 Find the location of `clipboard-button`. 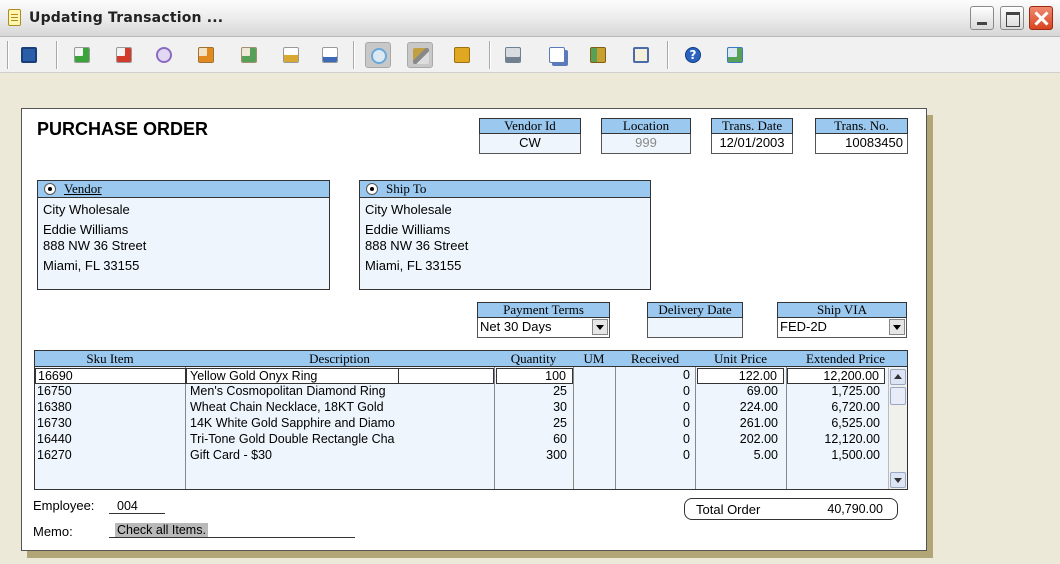

clipboard-button is located at coordinates (641, 55).